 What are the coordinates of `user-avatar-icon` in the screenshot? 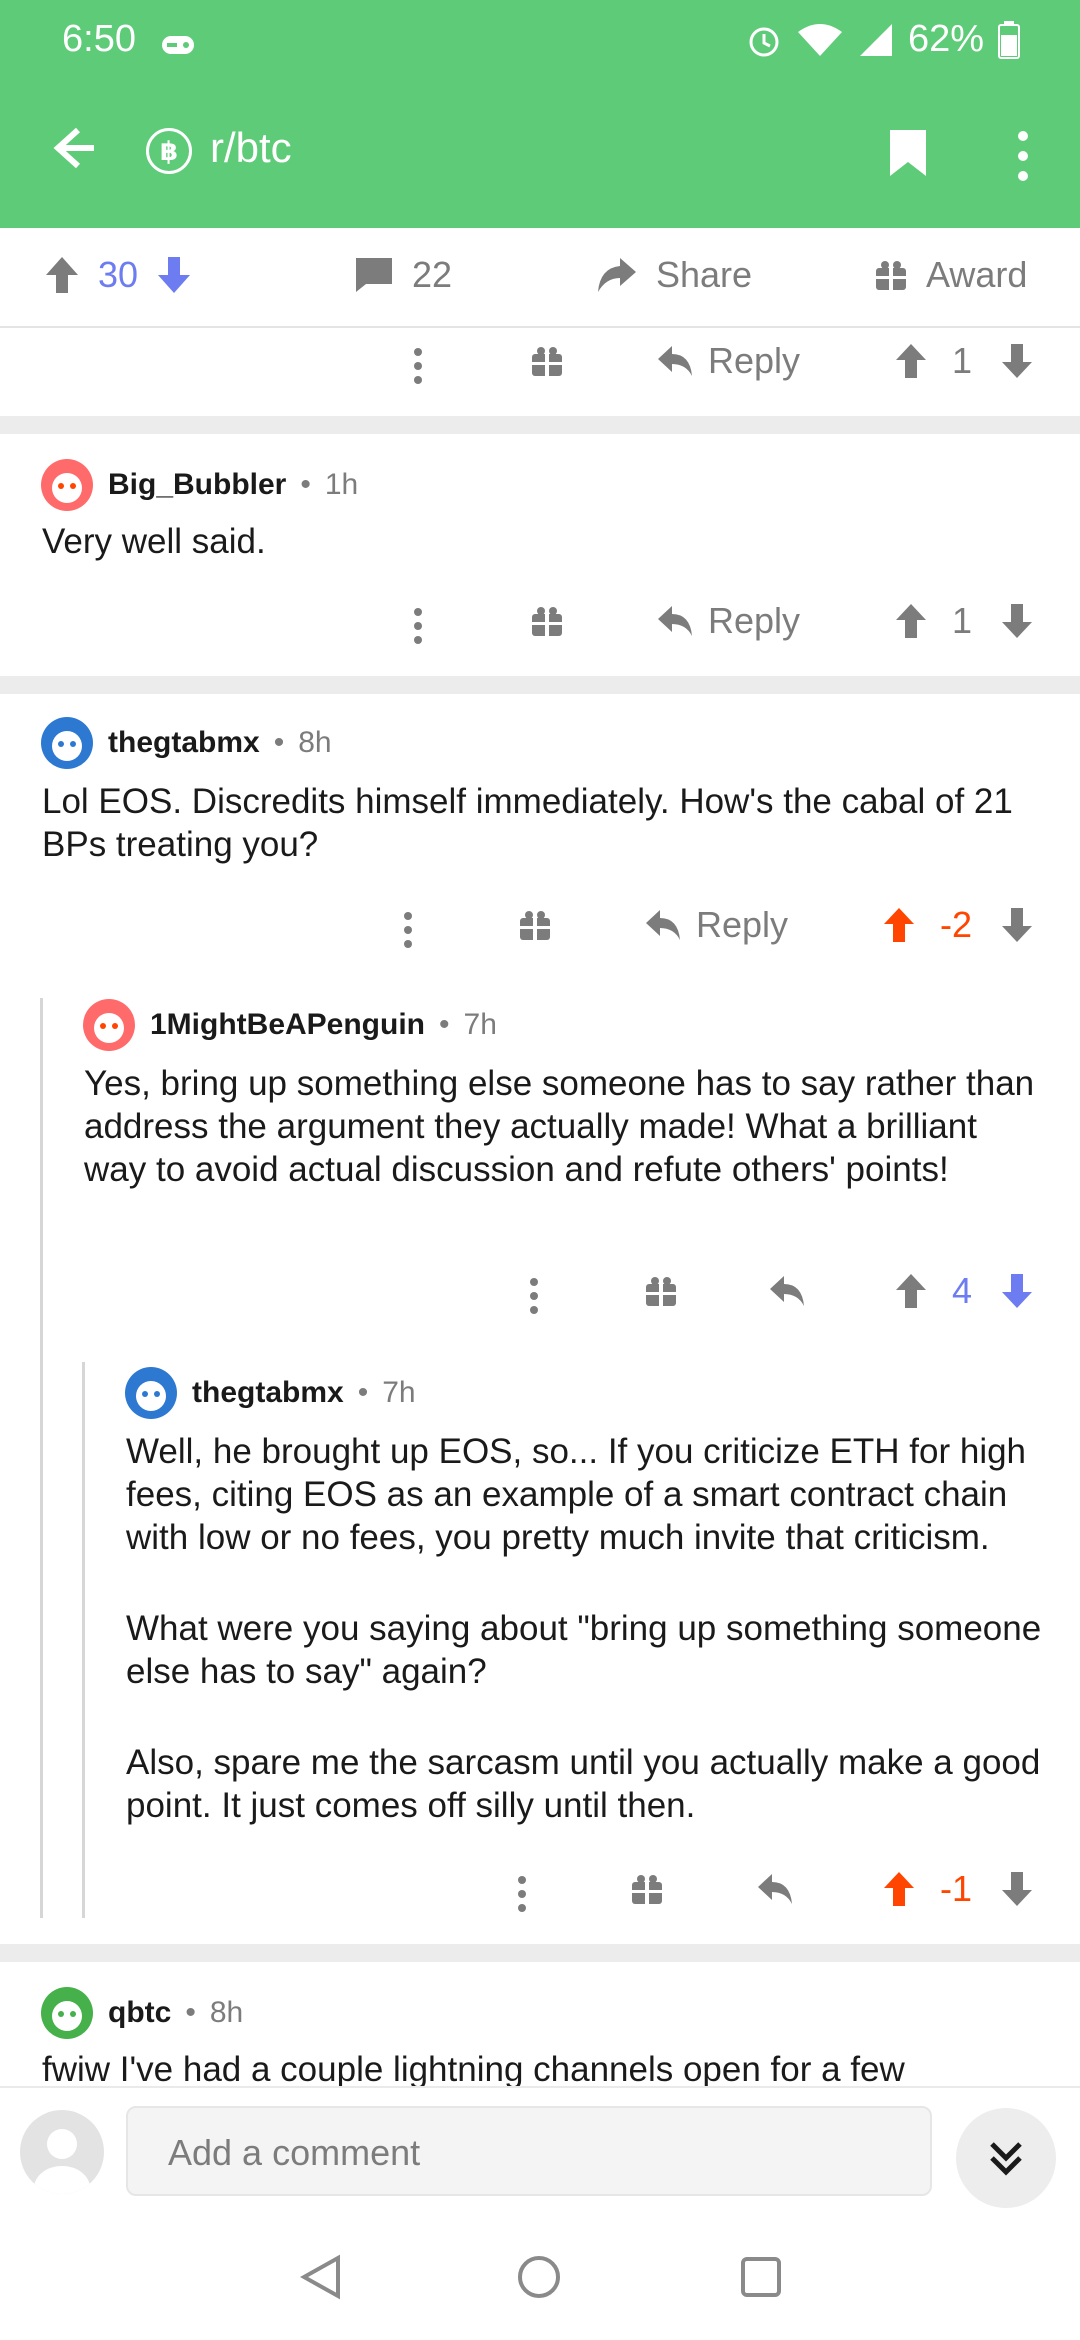 It's located at (62, 2161).